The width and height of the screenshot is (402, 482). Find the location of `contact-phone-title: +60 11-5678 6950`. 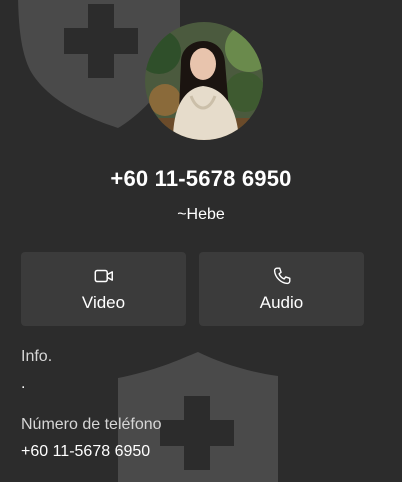

contact-phone-title: +60 11-5678 6950 is located at coordinates (201, 178).